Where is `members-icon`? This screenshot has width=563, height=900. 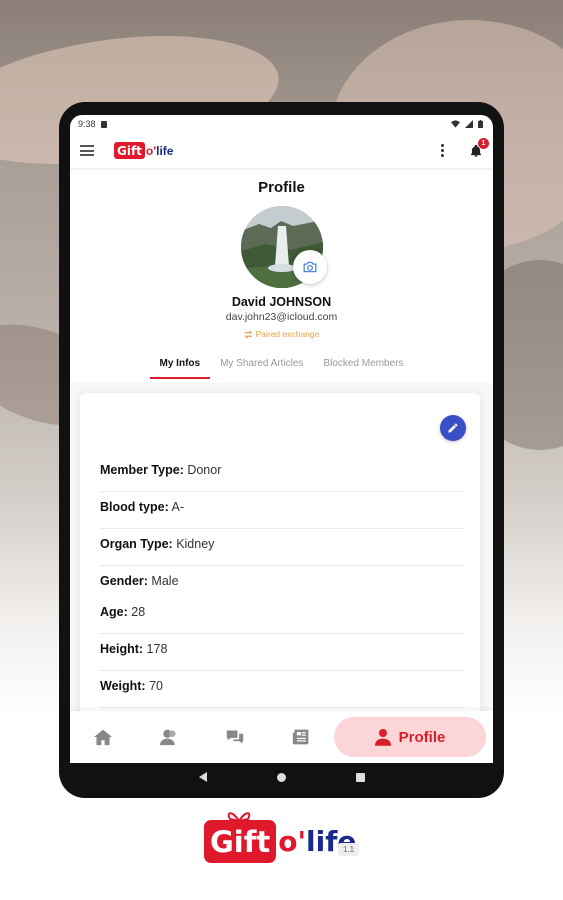
members-icon is located at coordinates (168, 737).